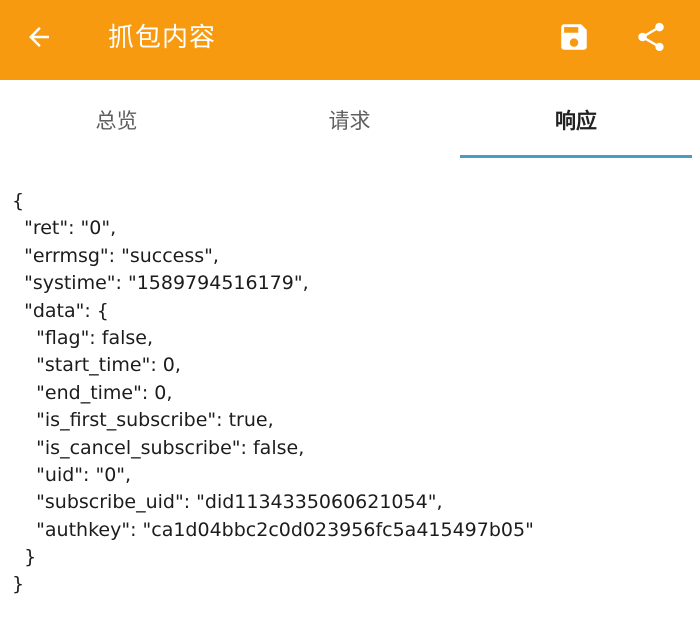  Describe the element at coordinates (115, 255) in the screenshot. I see `json-line: "errmsg": "success",` at that location.